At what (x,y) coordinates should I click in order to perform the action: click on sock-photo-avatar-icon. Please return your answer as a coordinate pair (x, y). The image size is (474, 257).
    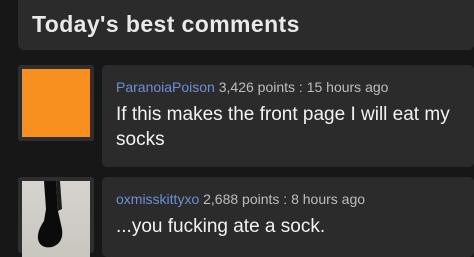
    Looking at the image, I should click on (56, 219).